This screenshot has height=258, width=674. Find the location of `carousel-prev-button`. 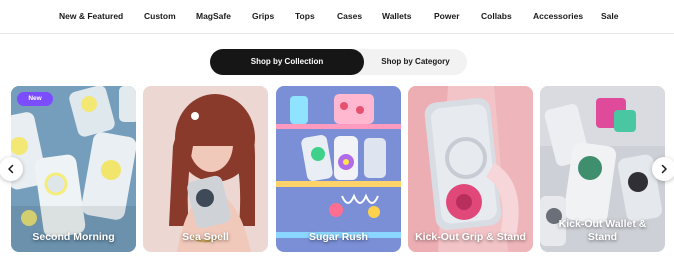

carousel-prev-button is located at coordinates (11, 169).